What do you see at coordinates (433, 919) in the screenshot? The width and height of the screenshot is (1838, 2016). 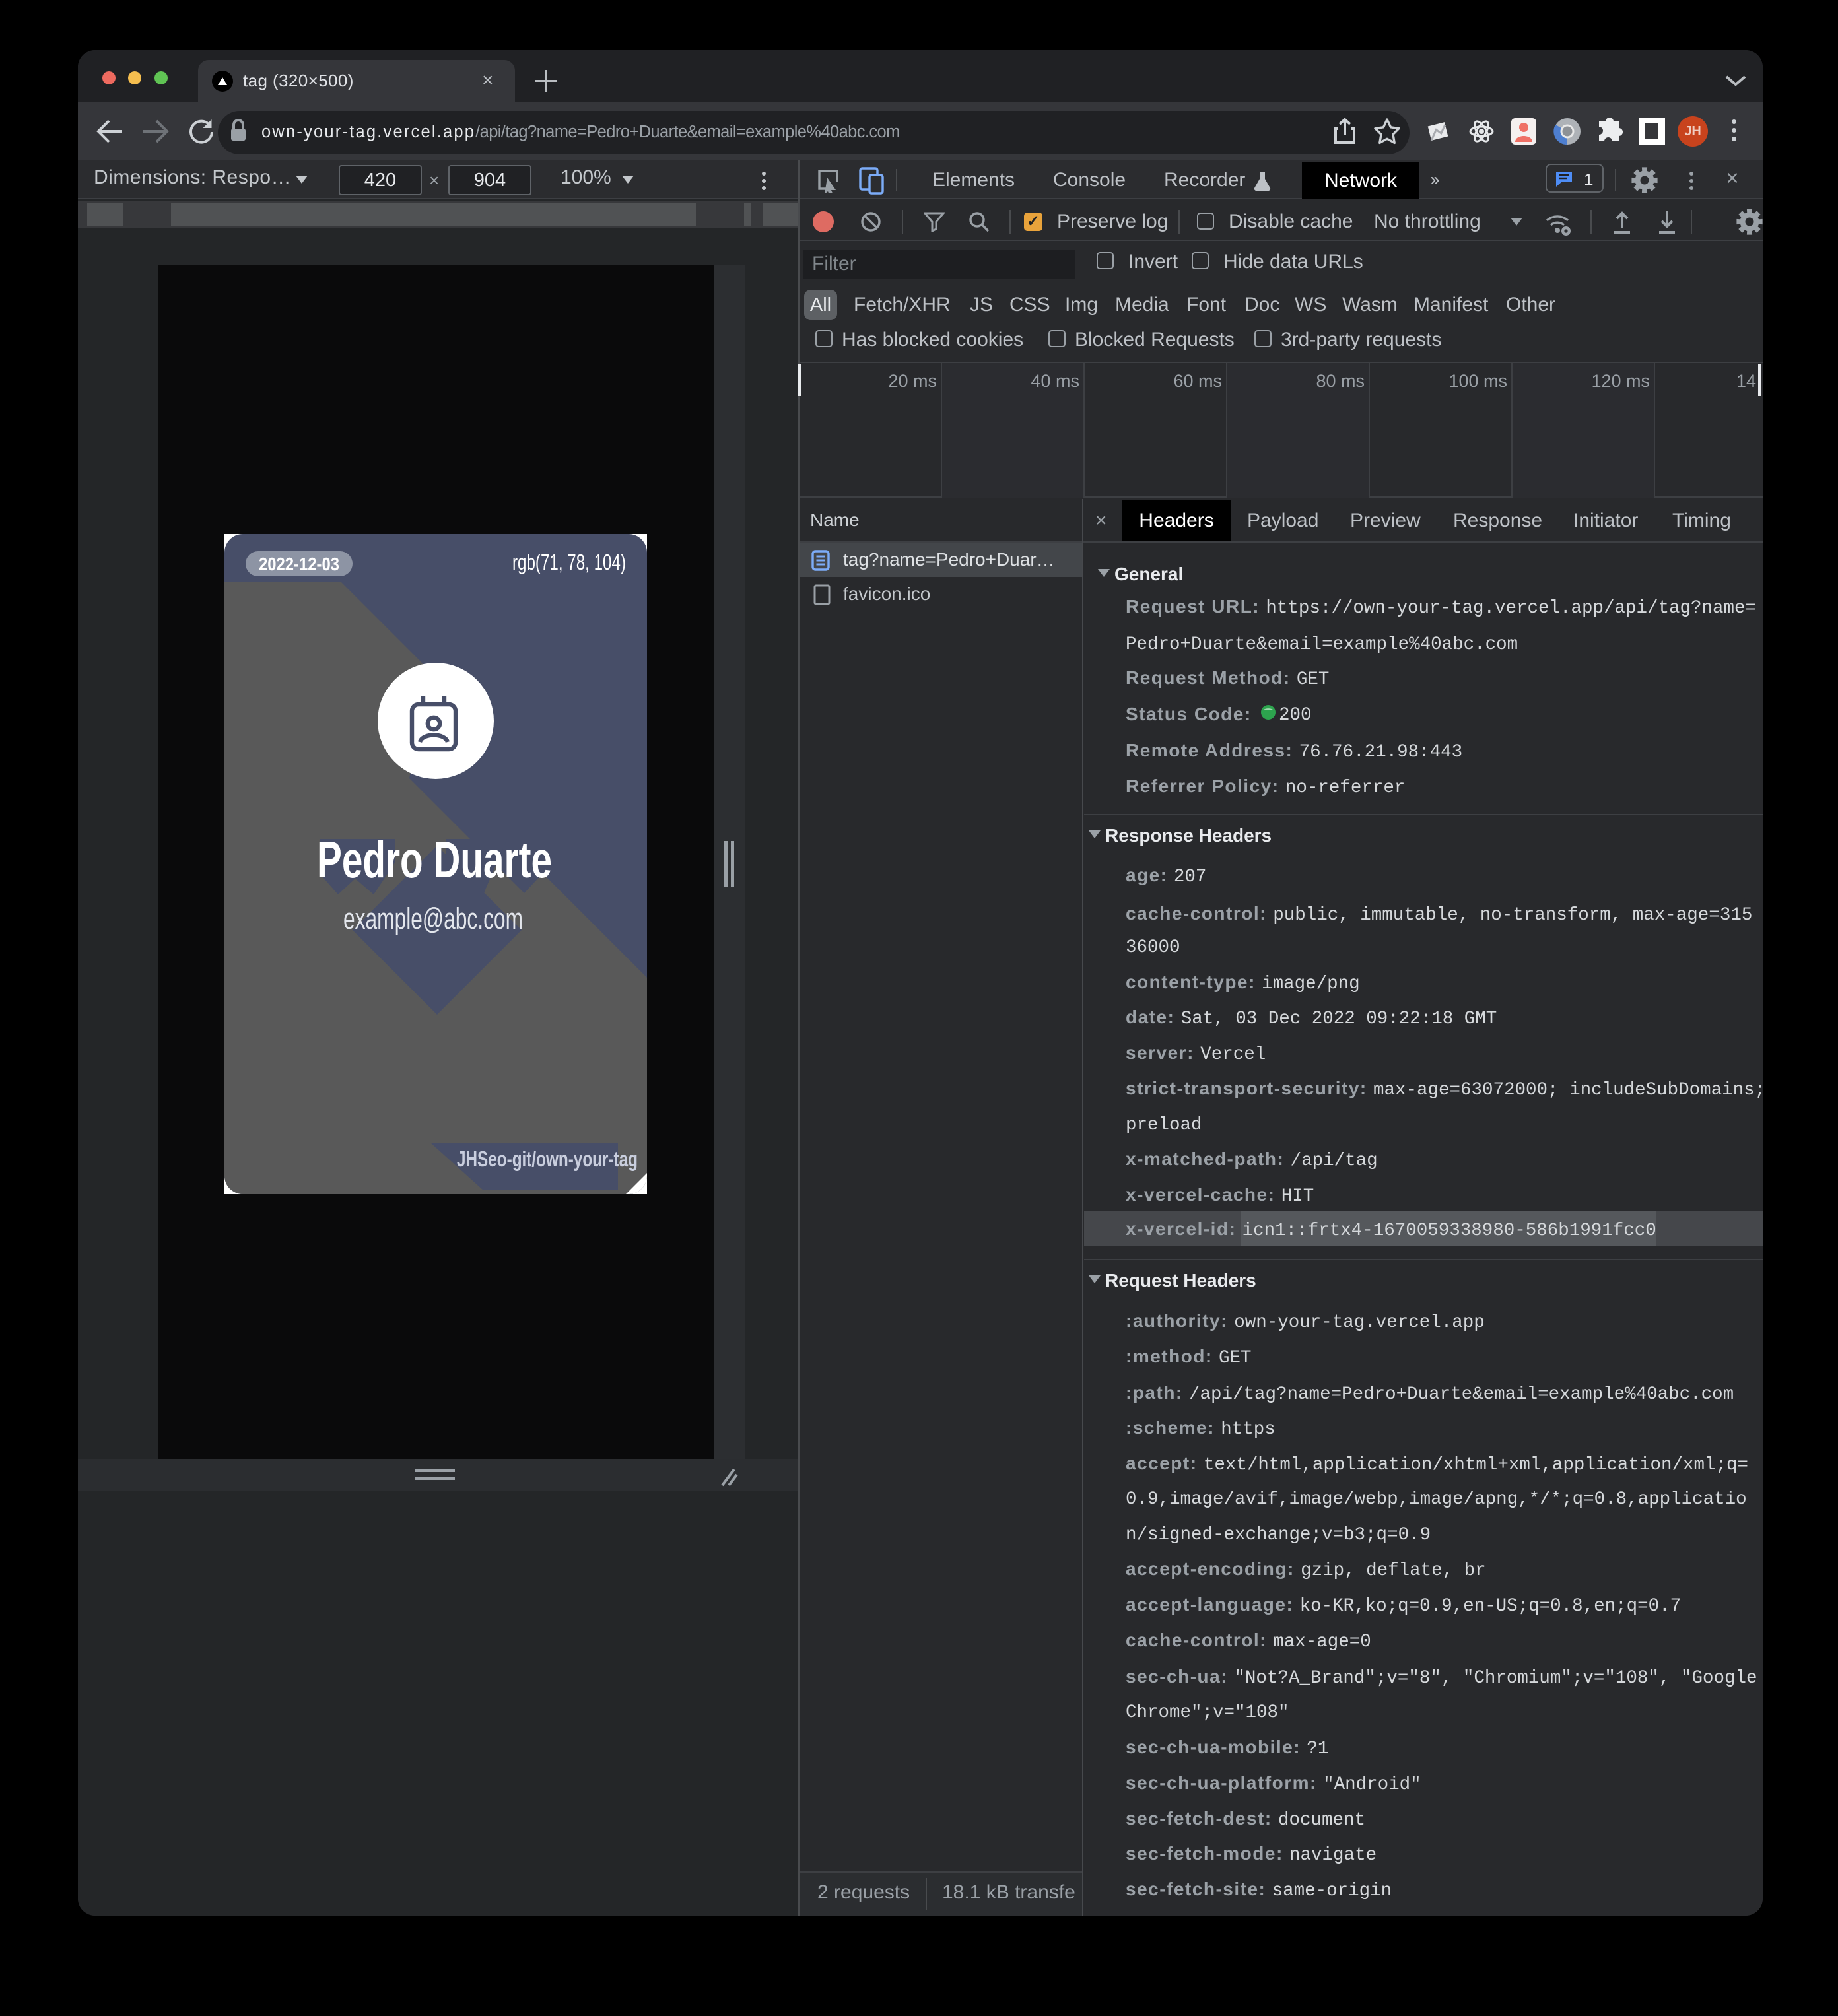 I see `svg-text: example@abc.com` at bounding box center [433, 919].